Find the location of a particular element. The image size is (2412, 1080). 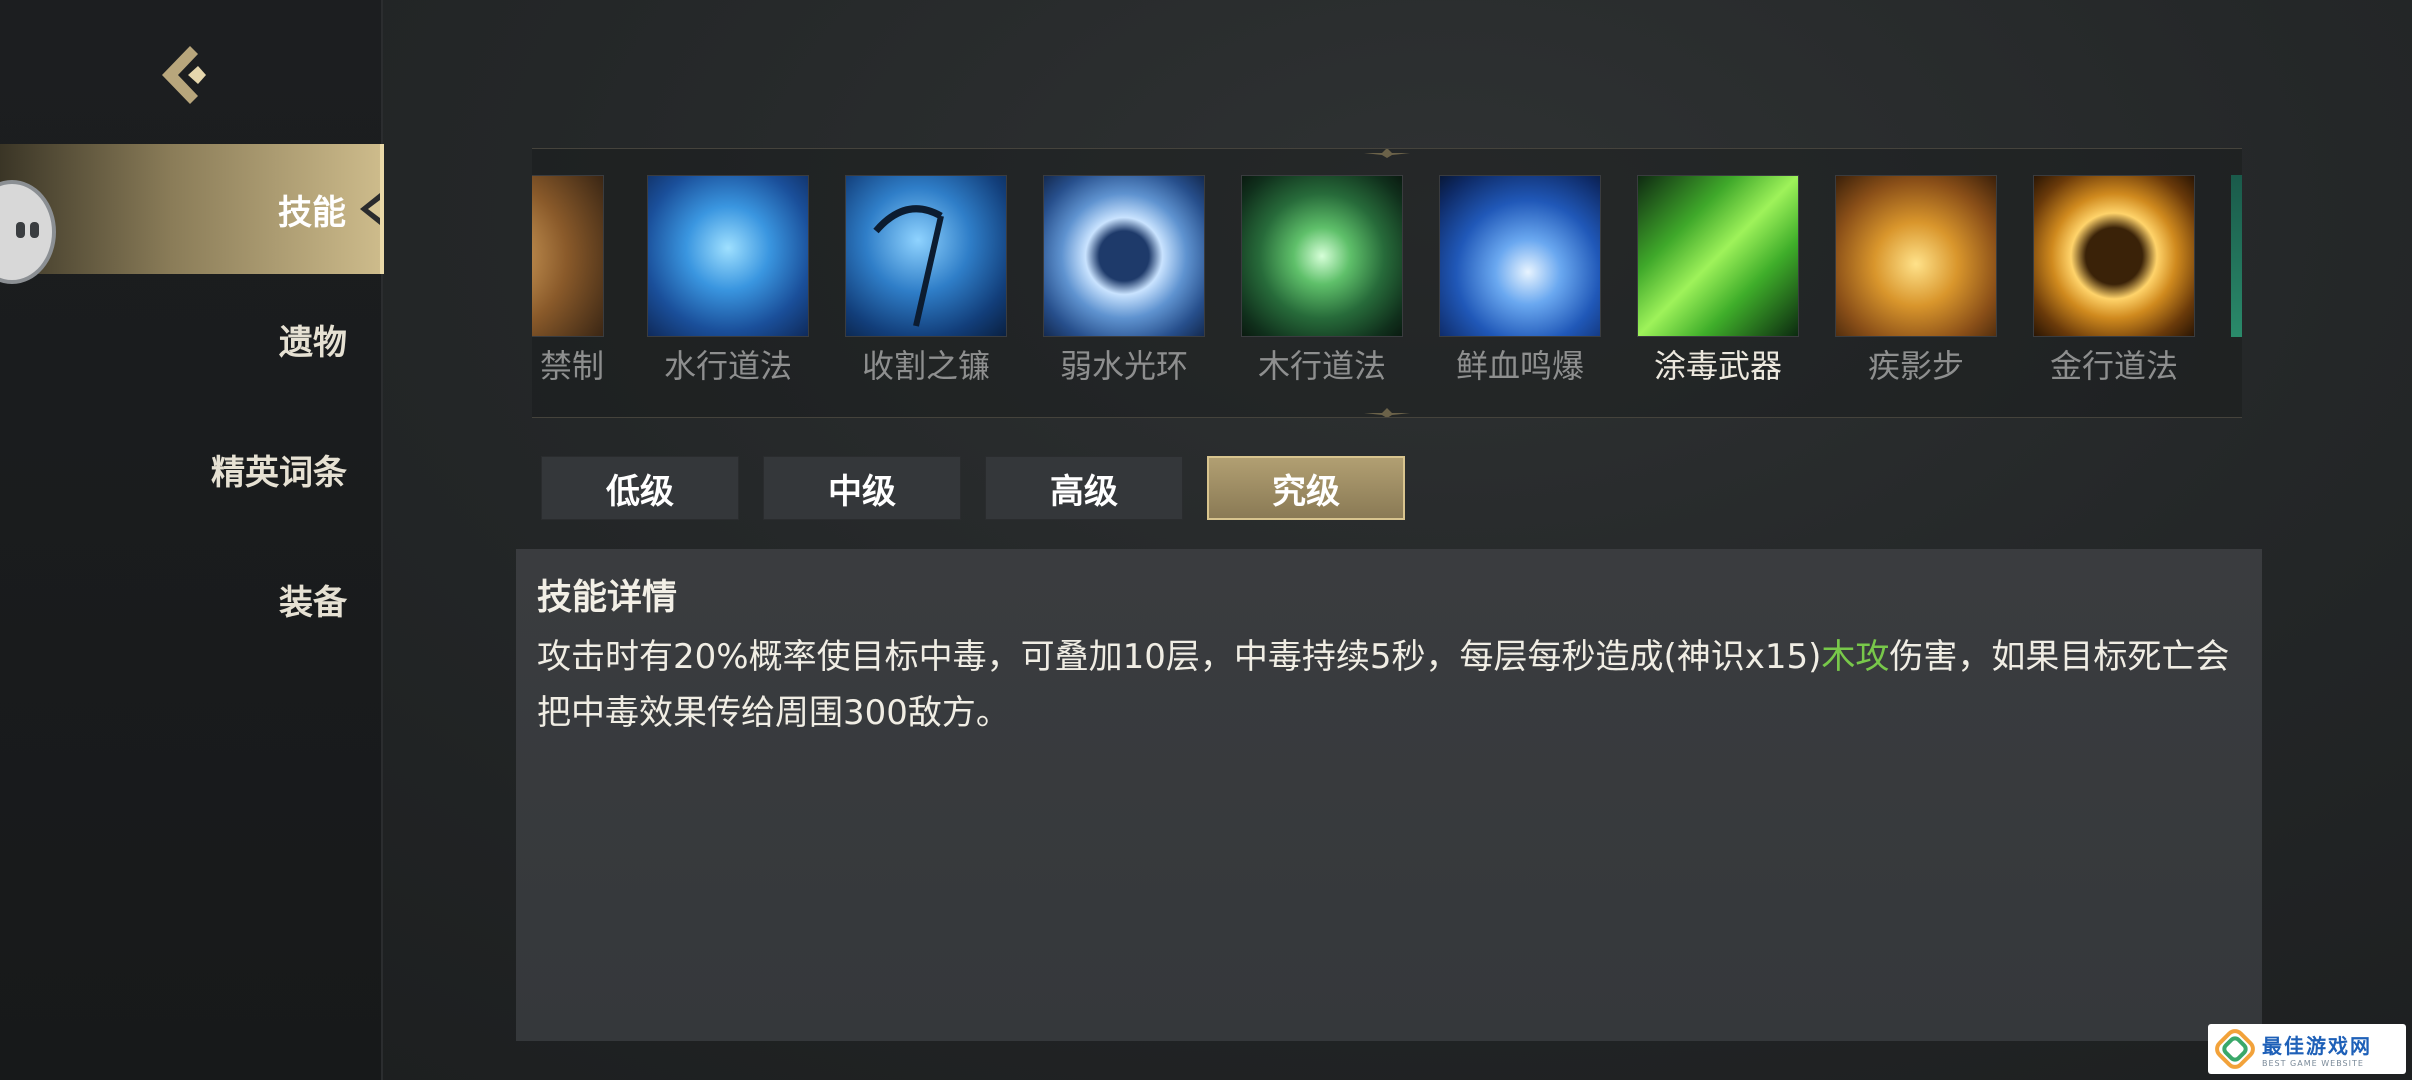

boot-icon is located at coordinates (1916, 256).